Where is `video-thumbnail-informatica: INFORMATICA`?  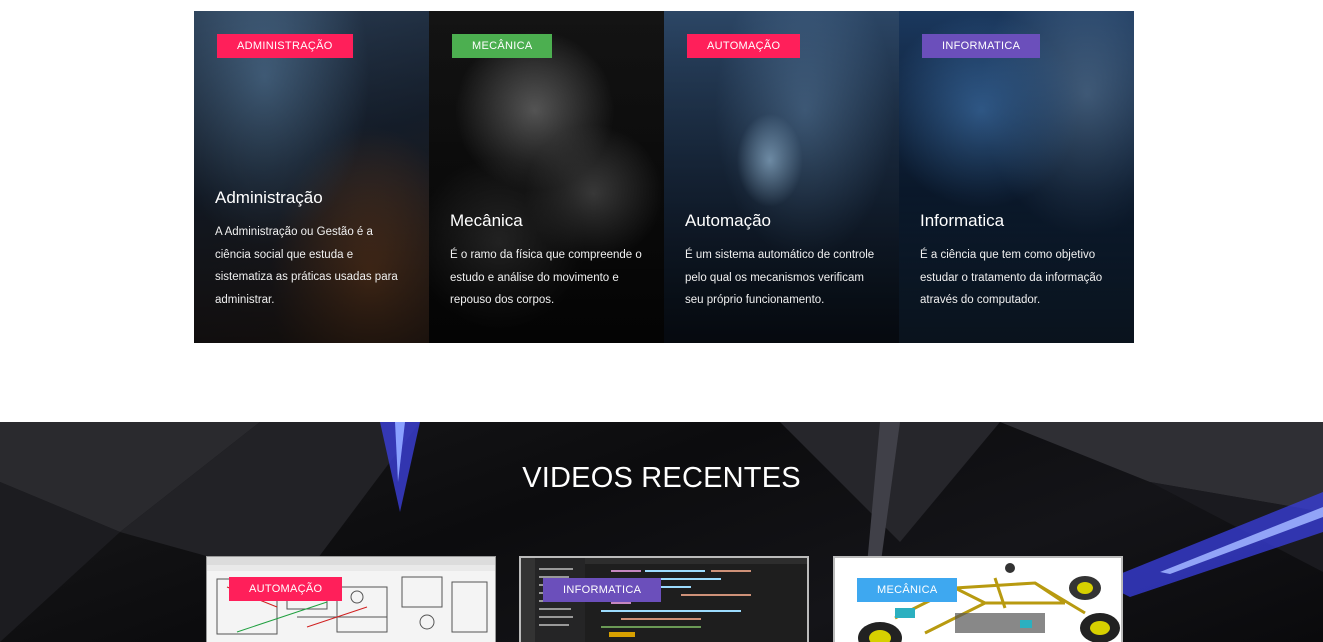
video-thumbnail-informatica: INFORMATICA is located at coordinates (664, 599).